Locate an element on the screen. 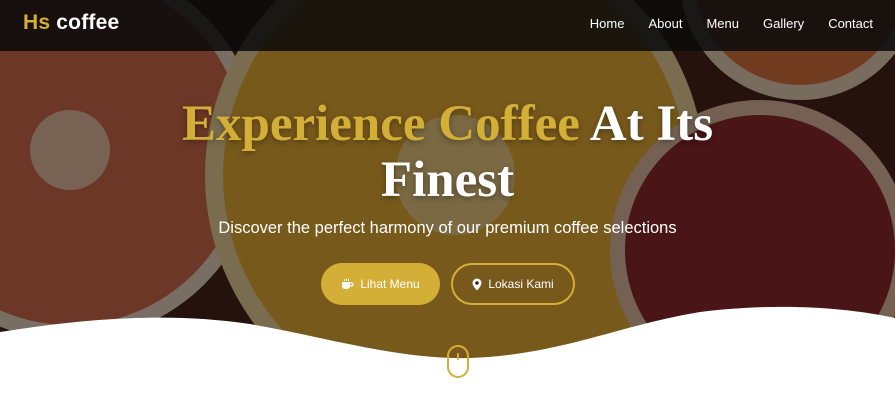 The image size is (895, 407). location-button: Lokasi Kami is located at coordinates (513, 284).